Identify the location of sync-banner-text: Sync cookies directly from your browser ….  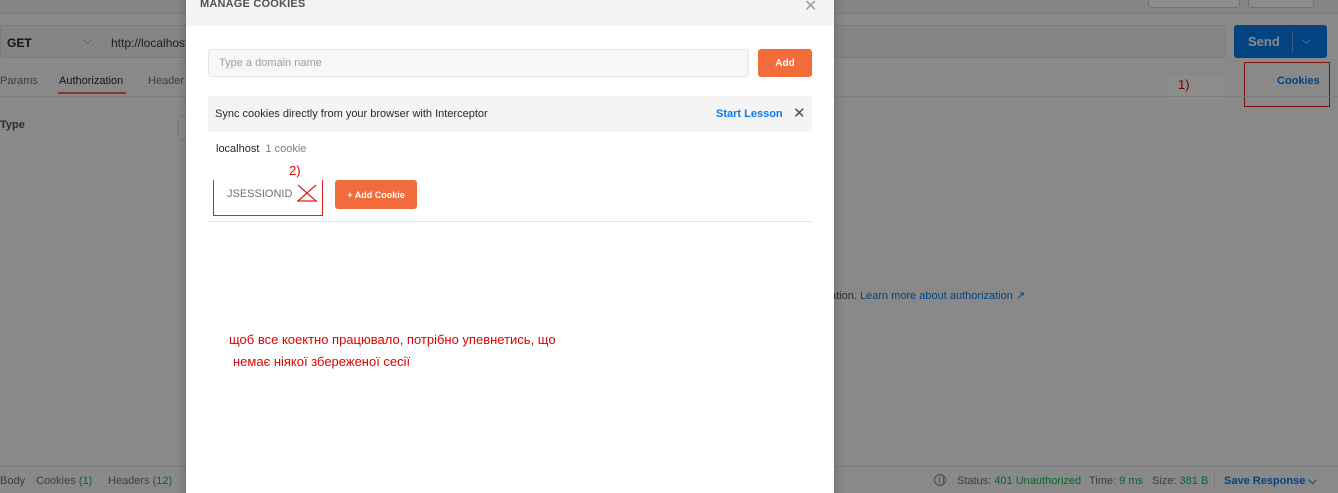
(351, 114).